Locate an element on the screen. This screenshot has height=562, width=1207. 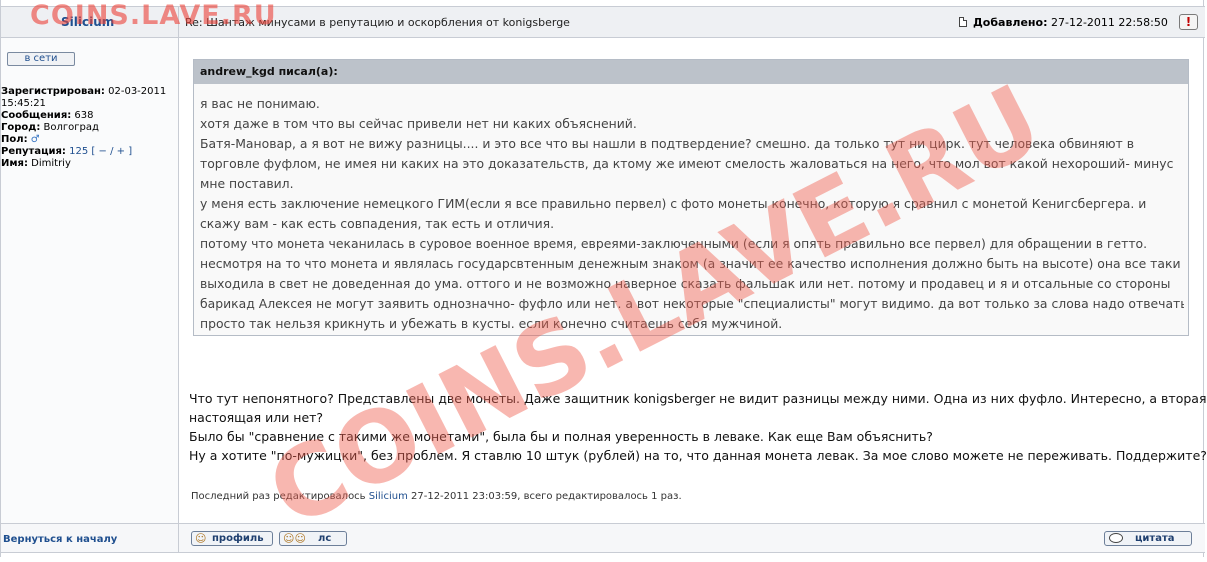
name-label: Имя: is located at coordinates (14, 163).